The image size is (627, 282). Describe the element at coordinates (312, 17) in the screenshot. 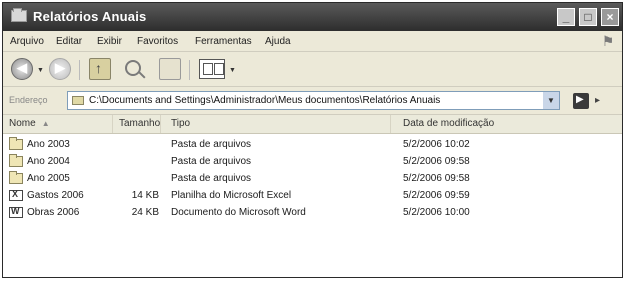

I see `title-bar: Relatórios Anuais _ □ ×` at that location.